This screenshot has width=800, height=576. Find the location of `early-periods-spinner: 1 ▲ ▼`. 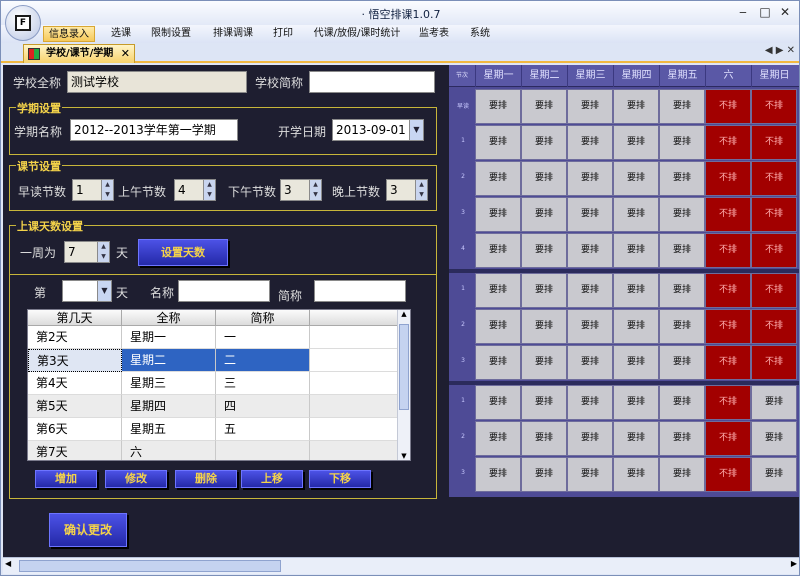

early-periods-spinner: 1 ▲ ▼ is located at coordinates (93, 190).